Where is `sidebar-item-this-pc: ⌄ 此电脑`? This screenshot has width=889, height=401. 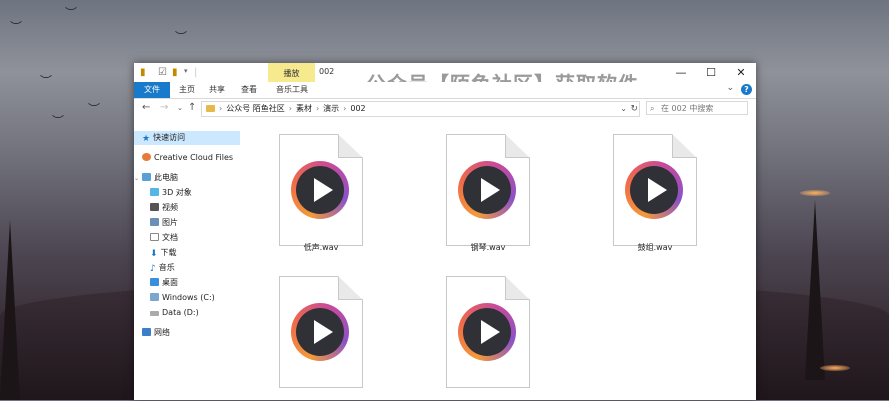
sidebar-item-this-pc: ⌄ 此电脑 is located at coordinates (187, 178).